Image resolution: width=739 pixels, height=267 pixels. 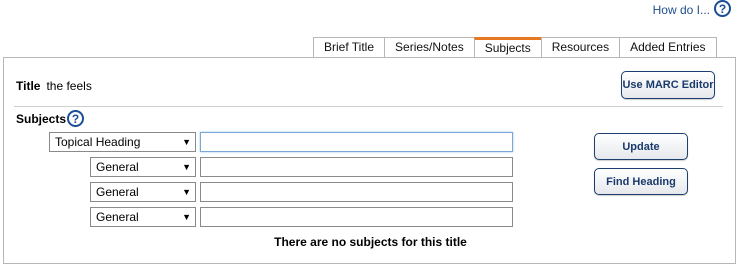 What do you see at coordinates (368, 106) in the screenshot?
I see `section-divider` at bounding box center [368, 106].